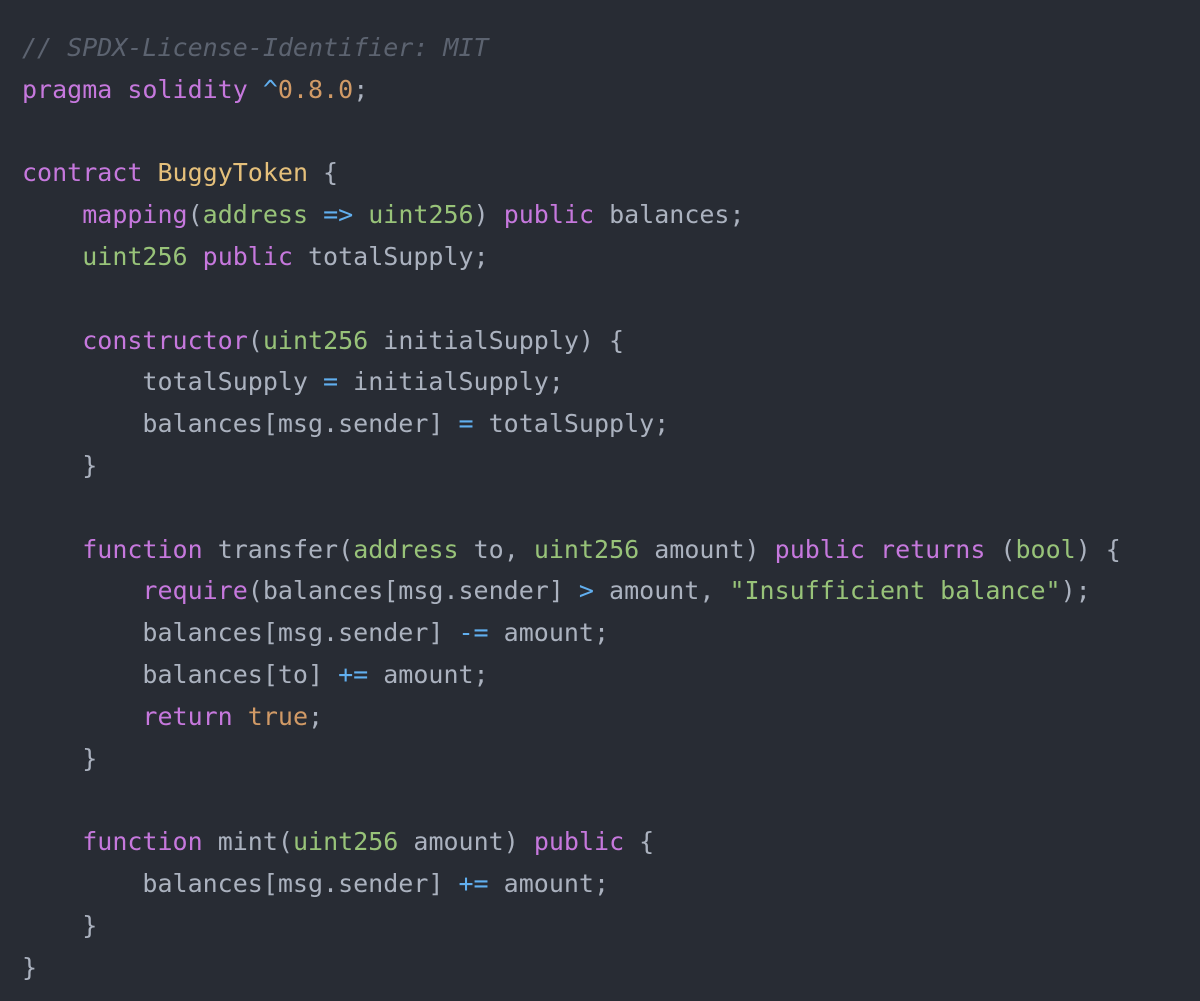 This screenshot has height=1001, width=1200. I want to click on code-token-operator: =>, so click(338, 215).